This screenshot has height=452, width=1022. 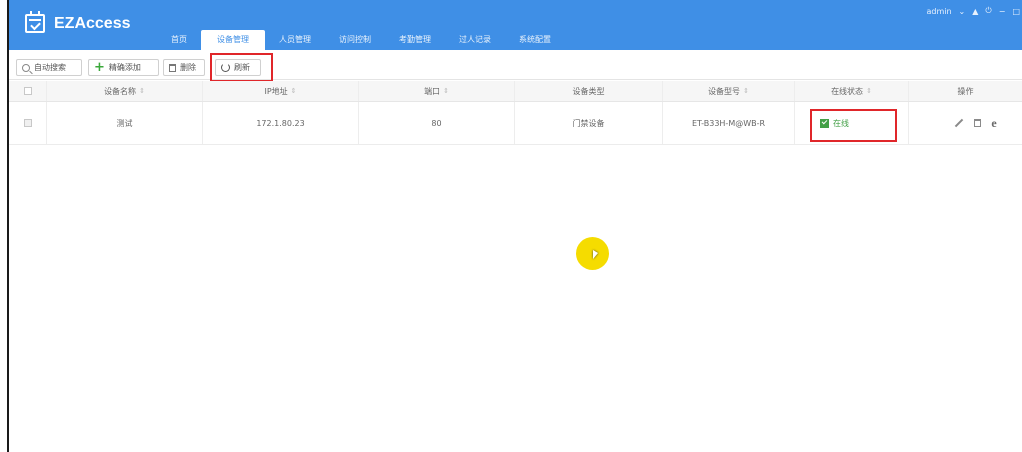 I want to click on header-online-status: 在线状态 ⇕, so click(x=852, y=91).